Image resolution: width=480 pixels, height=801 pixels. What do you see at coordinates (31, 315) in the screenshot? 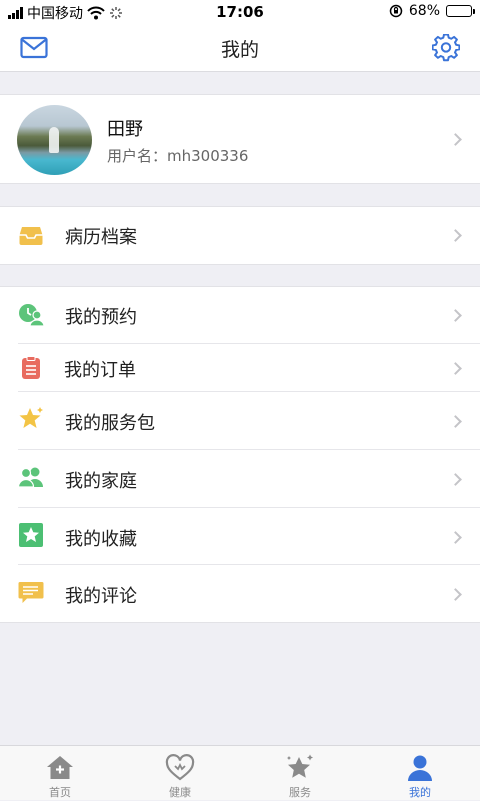
I see `appointment-icon` at bounding box center [31, 315].